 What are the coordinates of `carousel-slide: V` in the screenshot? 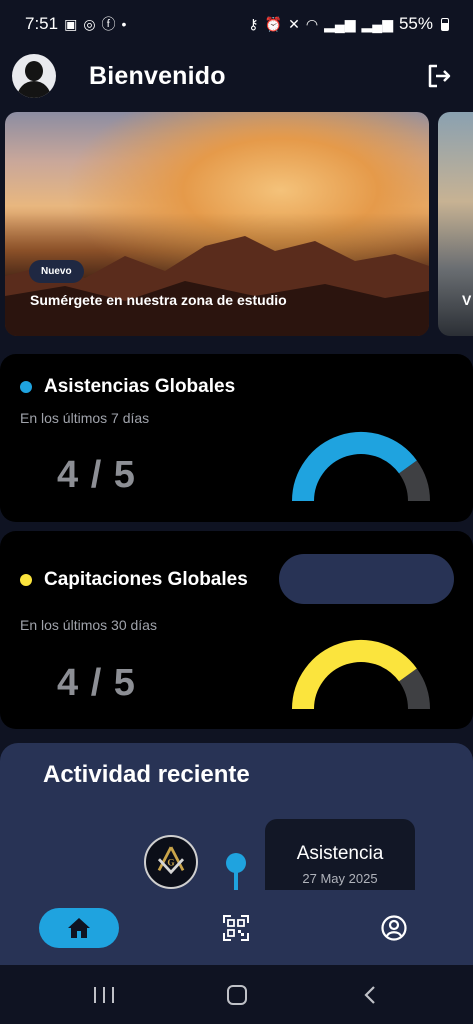 It's located at (455, 224).